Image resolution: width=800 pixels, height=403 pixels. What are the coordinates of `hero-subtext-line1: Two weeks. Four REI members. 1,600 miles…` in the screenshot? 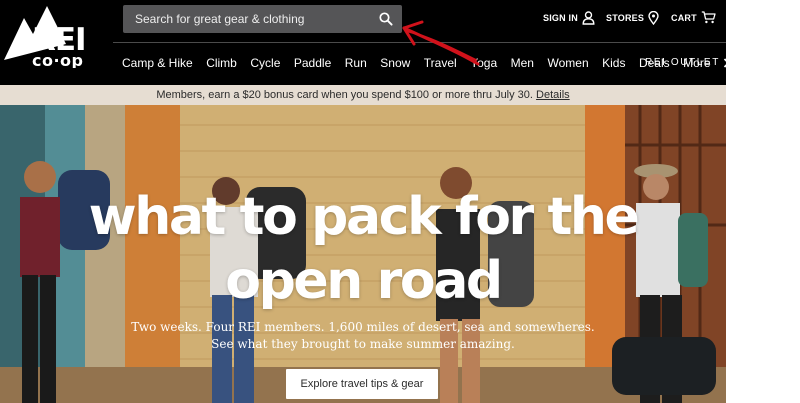 It's located at (363, 327).